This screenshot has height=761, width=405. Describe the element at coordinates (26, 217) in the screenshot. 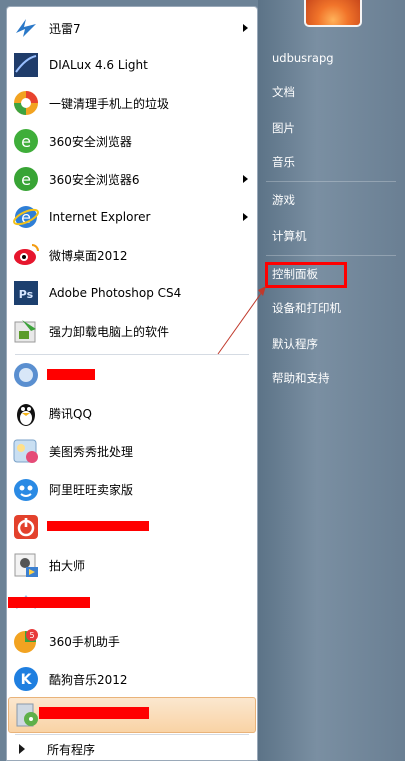

I see `internet-explorer-icon: e` at that location.